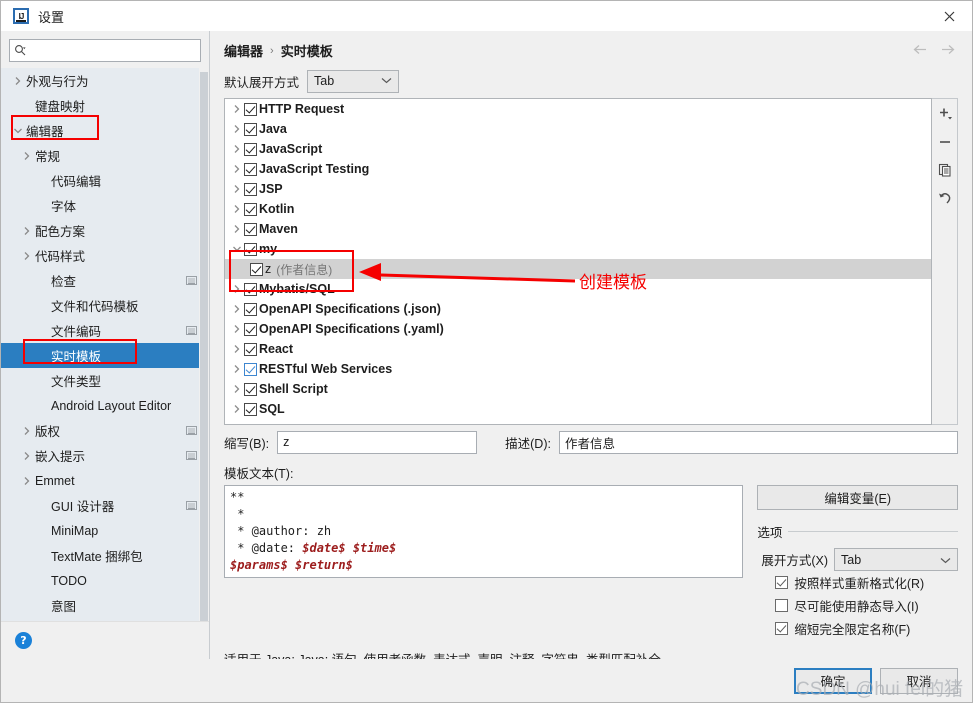 This screenshot has width=973, height=703. I want to click on sidebar-item-10: 文件编码, so click(105, 330).